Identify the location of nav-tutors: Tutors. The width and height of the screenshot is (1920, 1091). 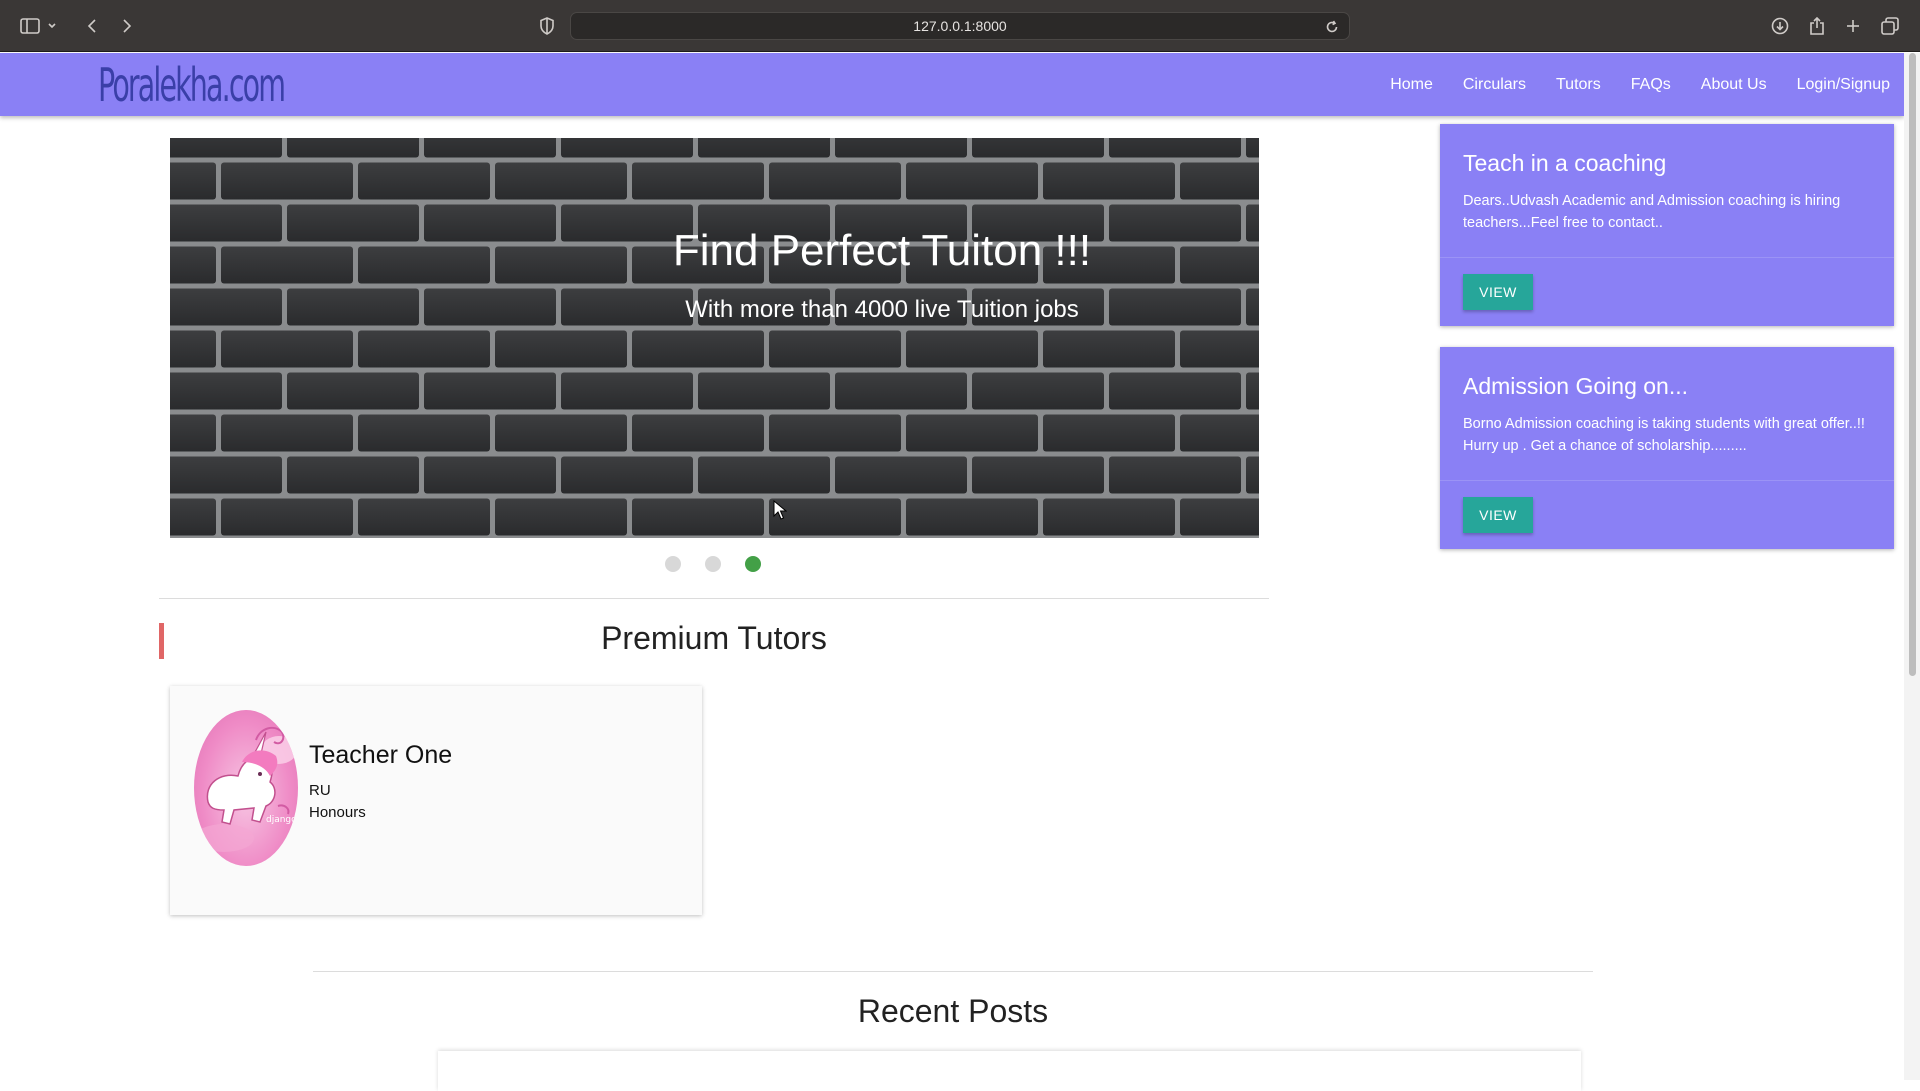
(1578, 85).